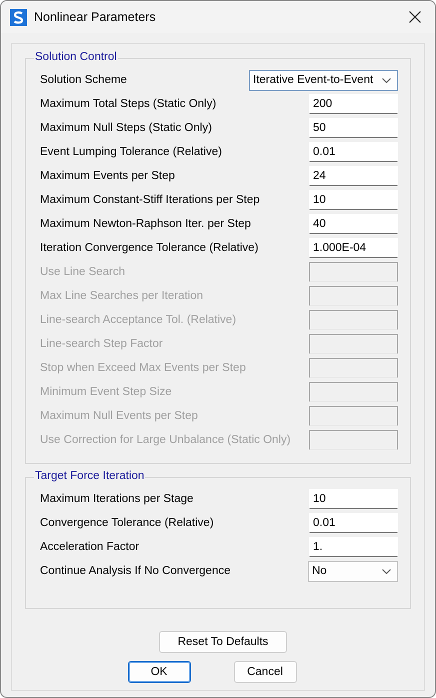 The width and height of the screenshot is (436, 698). Describe the element at coordinates (76, 57) in the screenshot. I see `group-title: Solution Control` at that location.